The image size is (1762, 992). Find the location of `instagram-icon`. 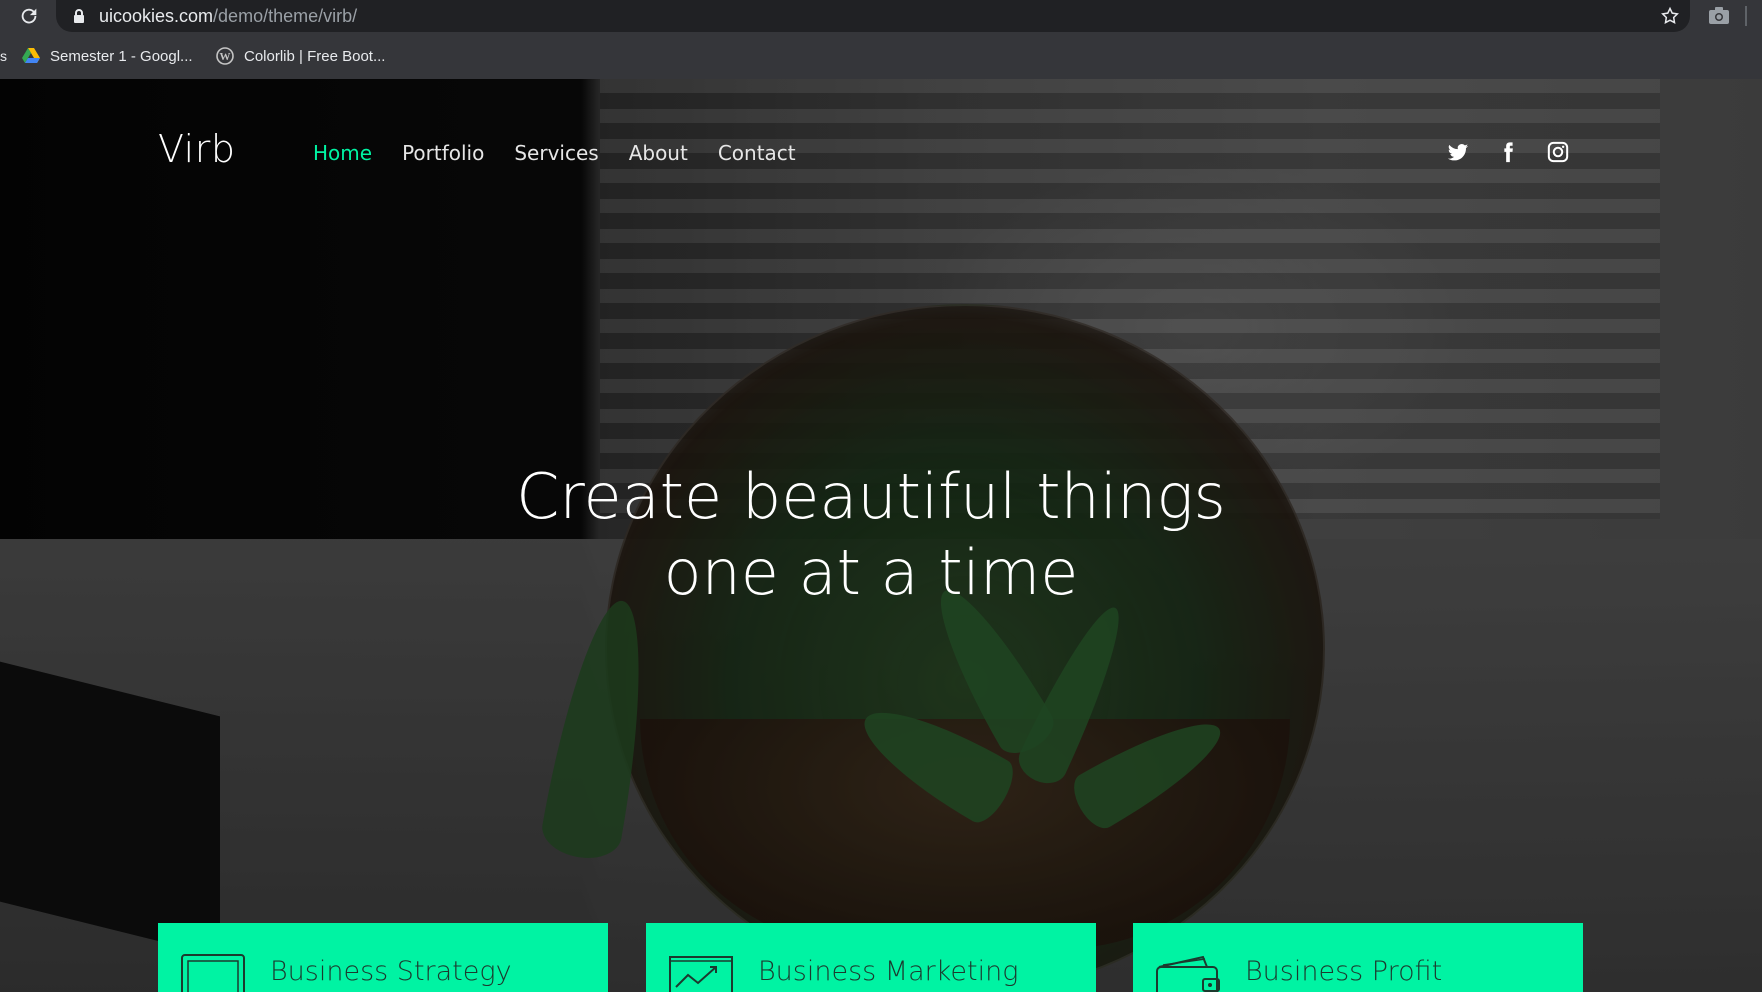

instagram-icon is located at coordinates (1558, 152).